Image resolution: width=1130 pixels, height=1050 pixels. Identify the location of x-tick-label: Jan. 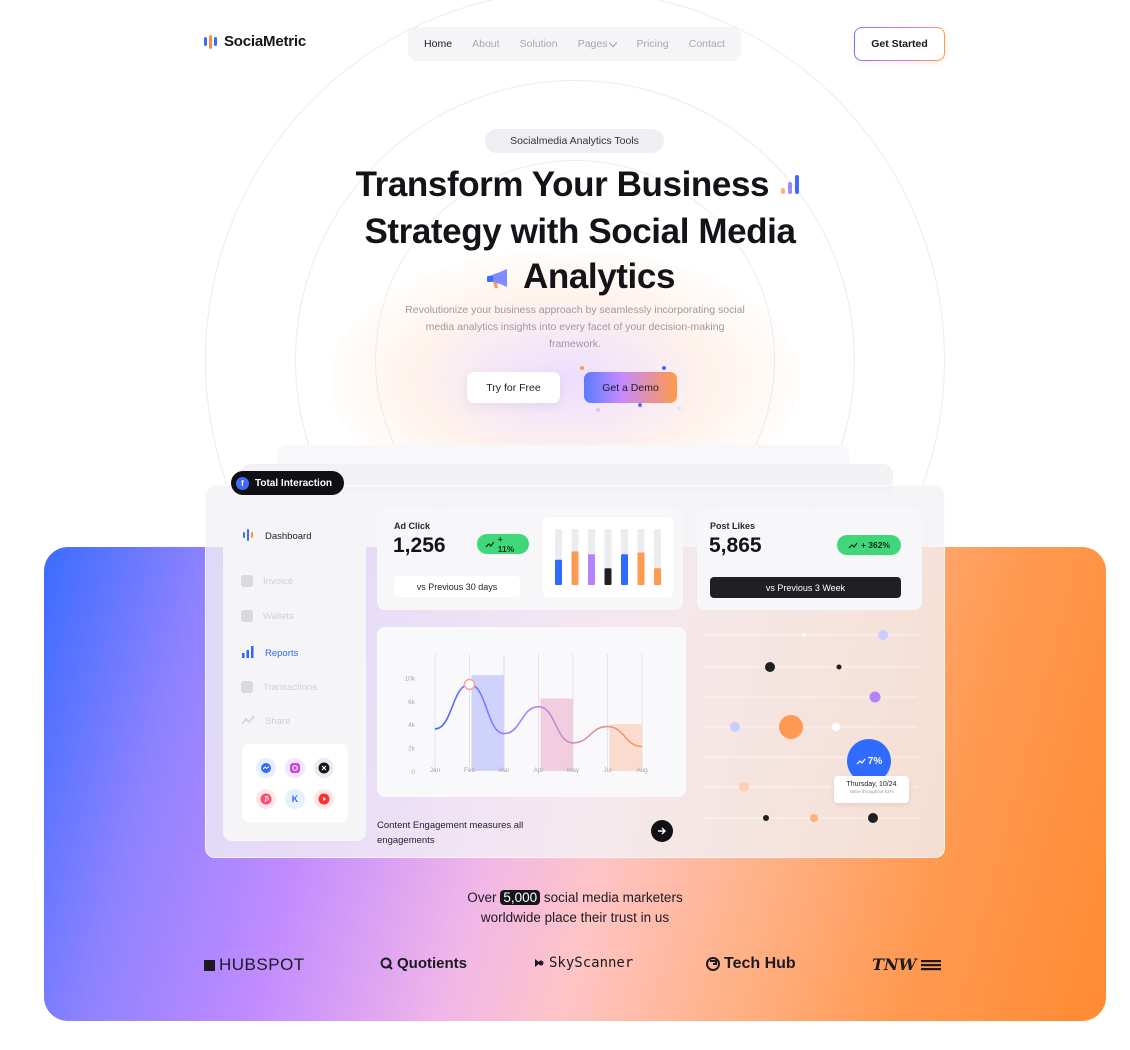
(435, 770).